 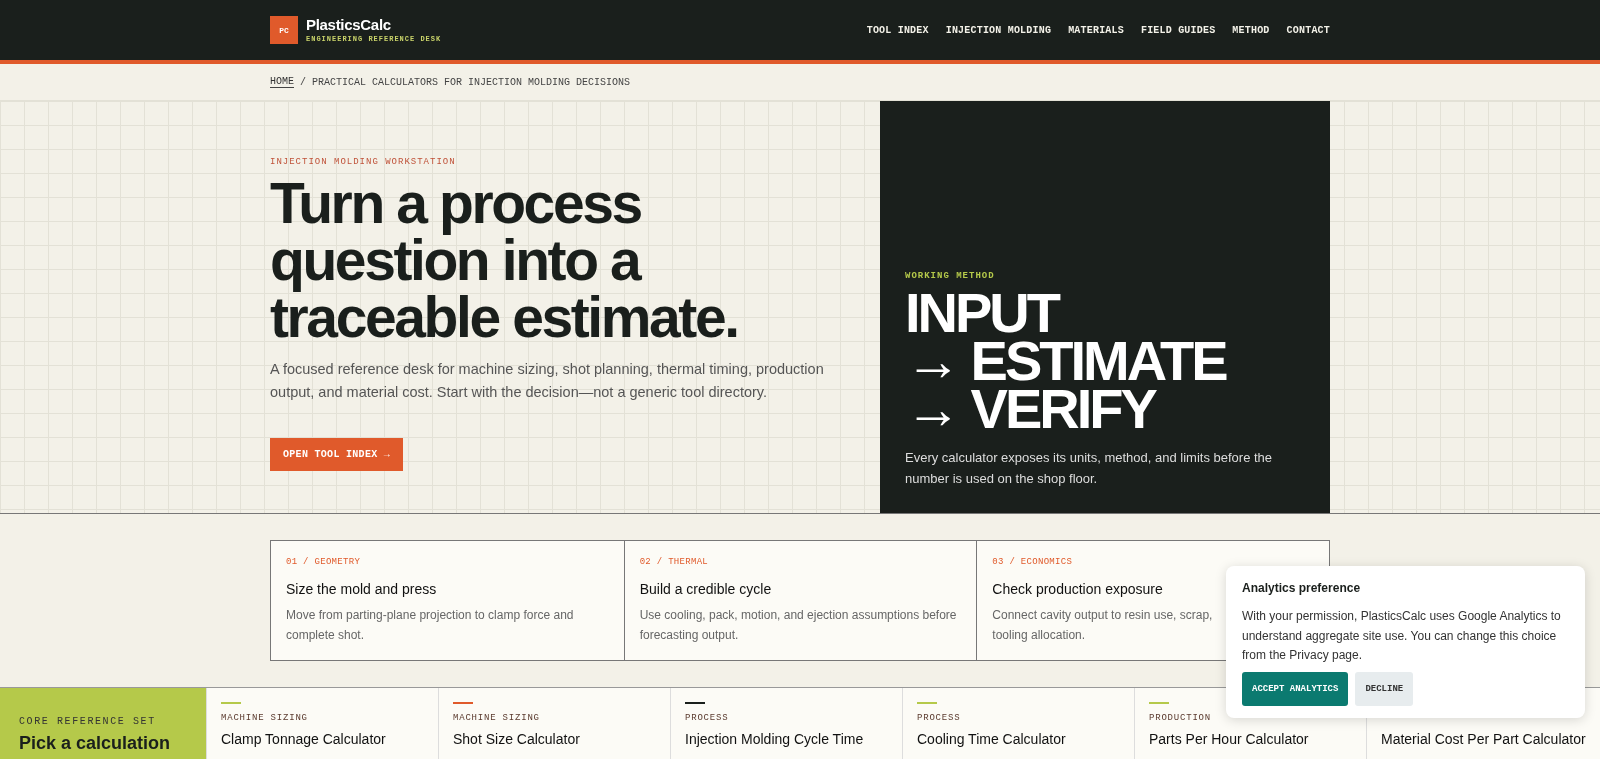 What do you see at coordinates (774, 739) in the screenshot?
I see `tool-title: Injection Molding Cycle Time` at bounding box center [774, 739].